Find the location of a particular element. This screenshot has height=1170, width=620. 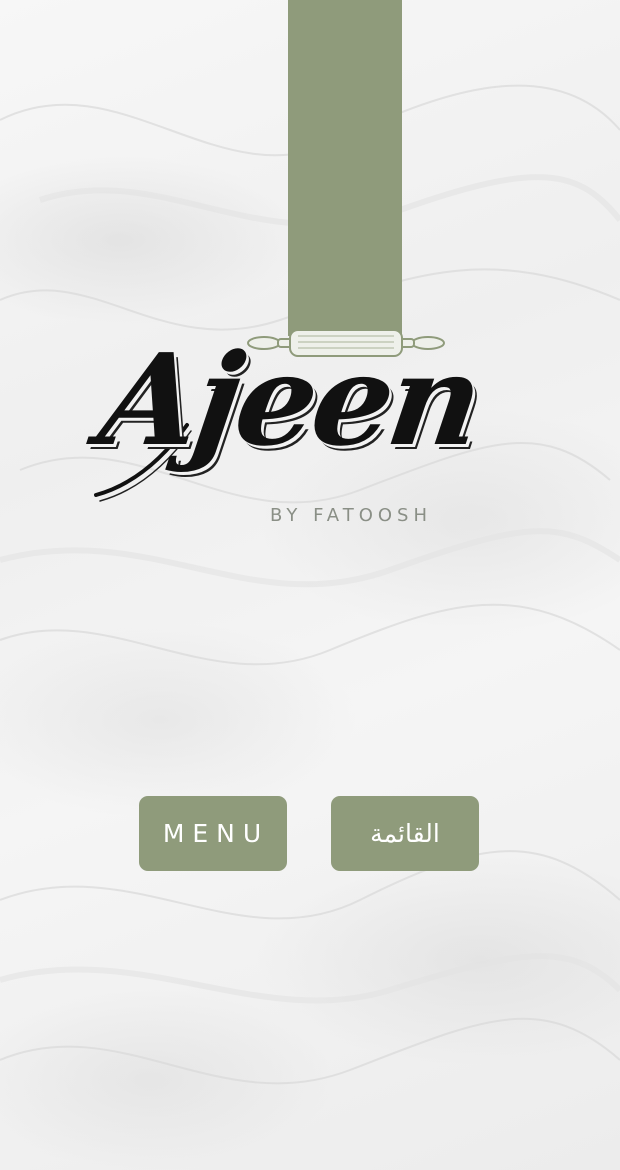

hanging-banner is located at coordinates (345, 168).